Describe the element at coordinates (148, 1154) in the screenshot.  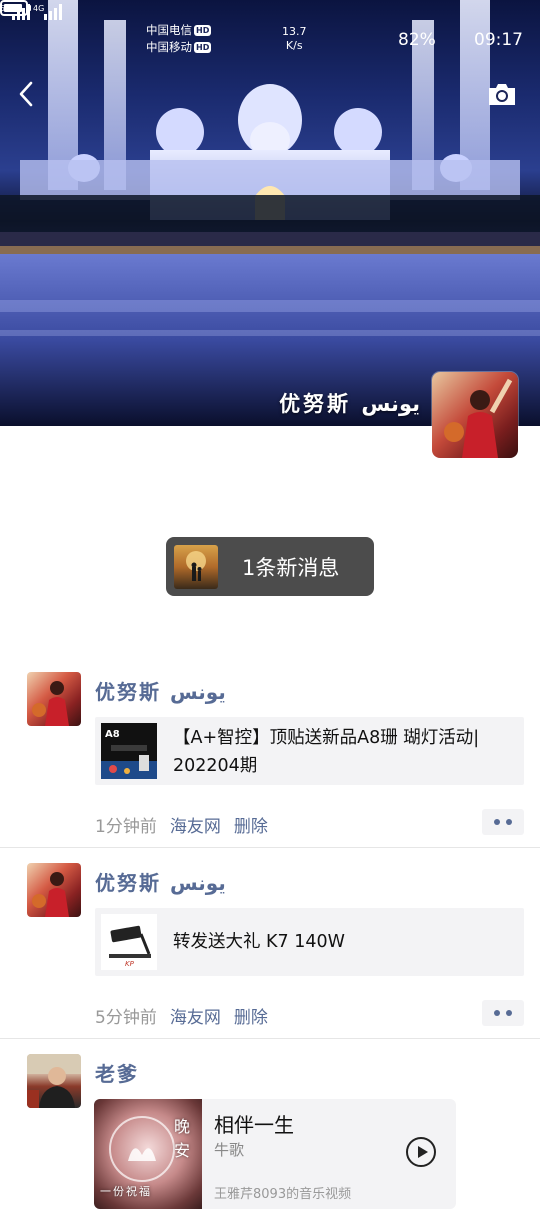
I see `music-cover-art: 晚安 一份祝福` at that location.